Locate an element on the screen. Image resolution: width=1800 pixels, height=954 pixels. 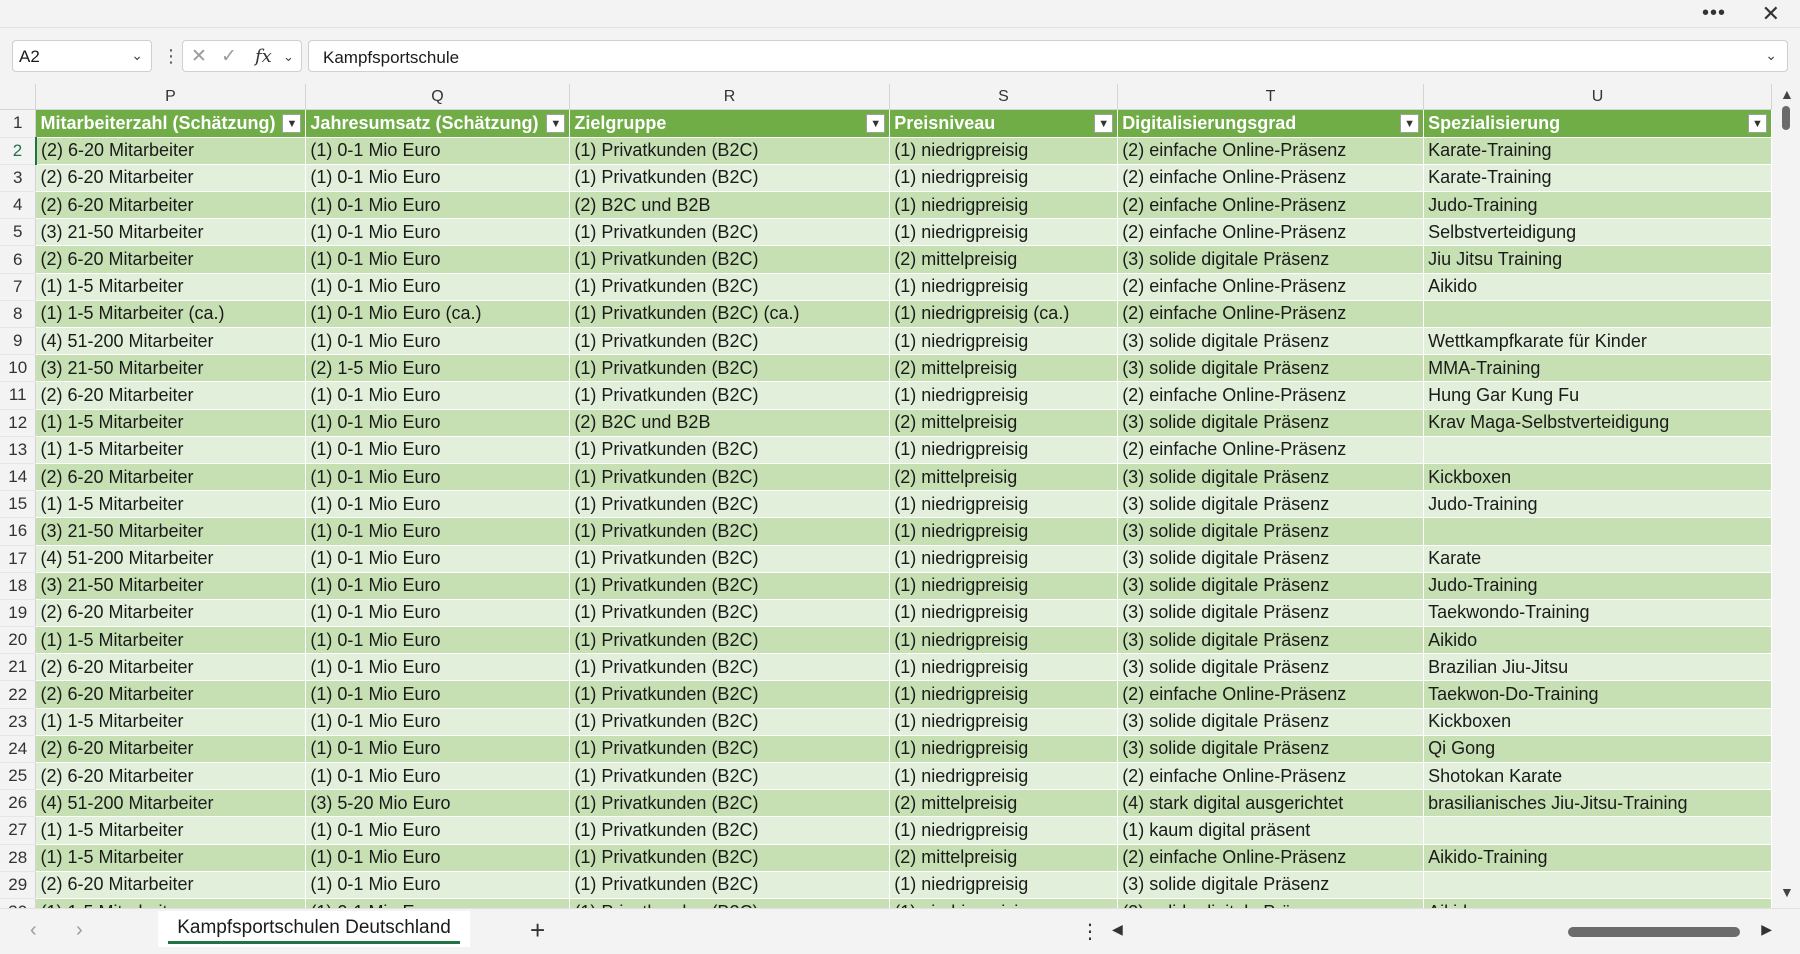
name-box: A2 ⌄ is located at coordinates (82, 56).